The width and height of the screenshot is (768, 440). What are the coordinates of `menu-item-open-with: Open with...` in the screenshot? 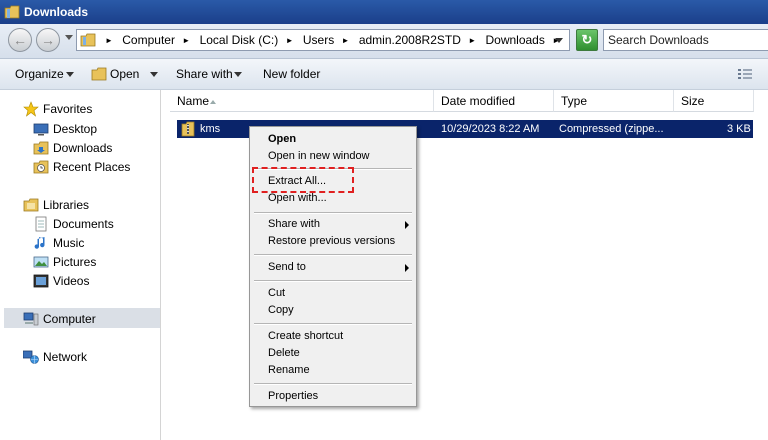 It's located at (297, 198).